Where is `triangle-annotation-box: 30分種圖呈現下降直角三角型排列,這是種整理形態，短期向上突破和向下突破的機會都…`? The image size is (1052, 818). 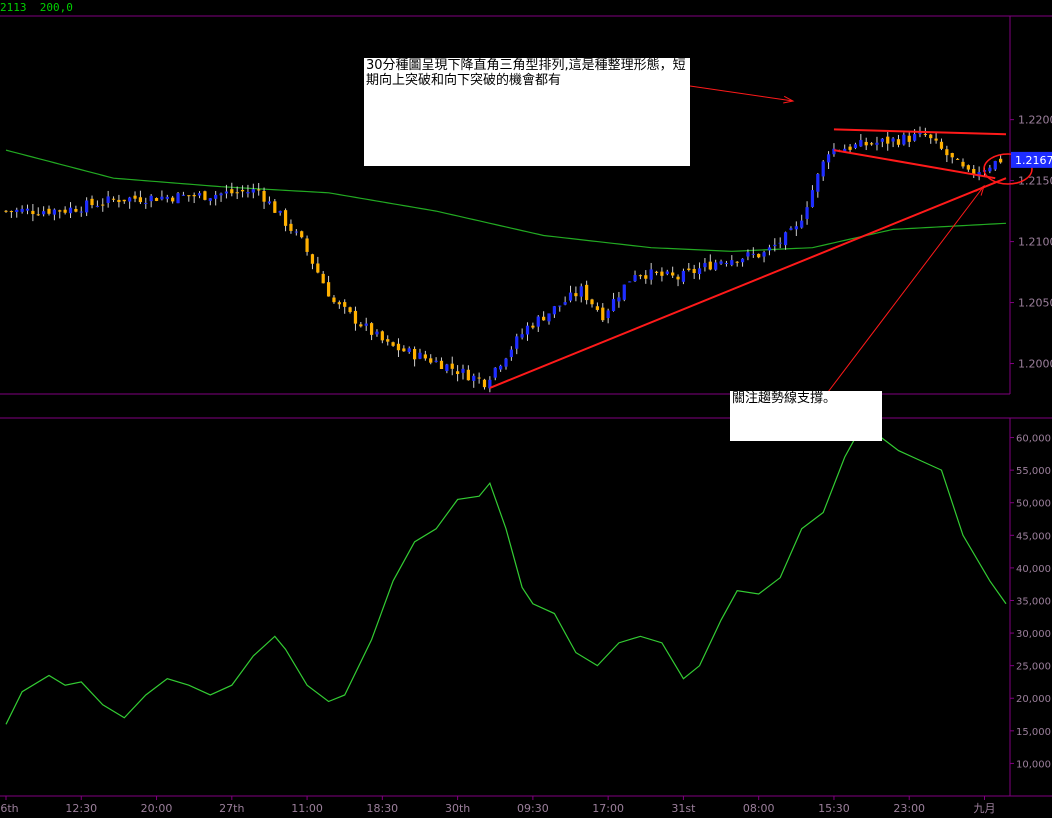
triangle-annotation-box: 30分種圖呈現下降直角三角型排列,這是種整理形態，短期向上突破和向下突破的機會都… is located at coordinates (527, 112).